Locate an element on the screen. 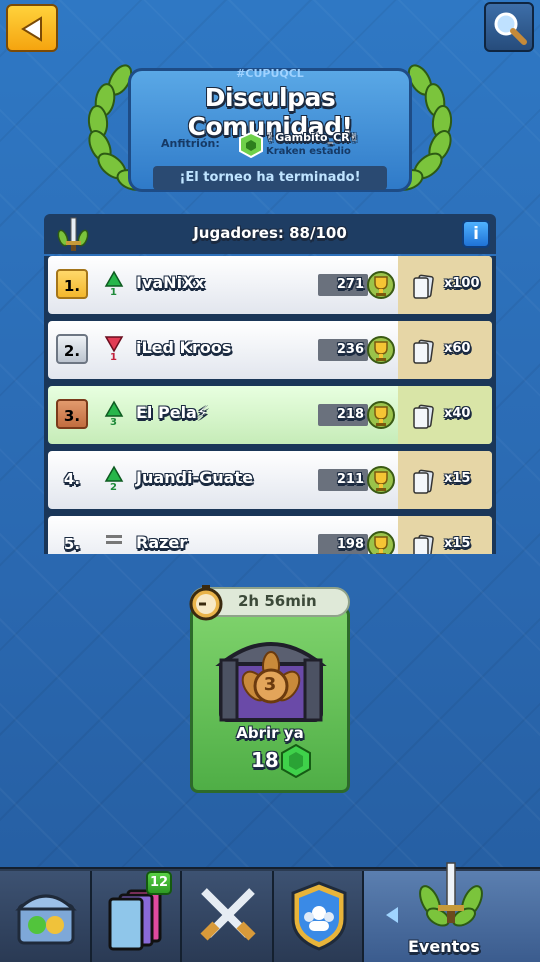  player-row: 5. Razer 198 x15 is located at coordinates (270, 535).